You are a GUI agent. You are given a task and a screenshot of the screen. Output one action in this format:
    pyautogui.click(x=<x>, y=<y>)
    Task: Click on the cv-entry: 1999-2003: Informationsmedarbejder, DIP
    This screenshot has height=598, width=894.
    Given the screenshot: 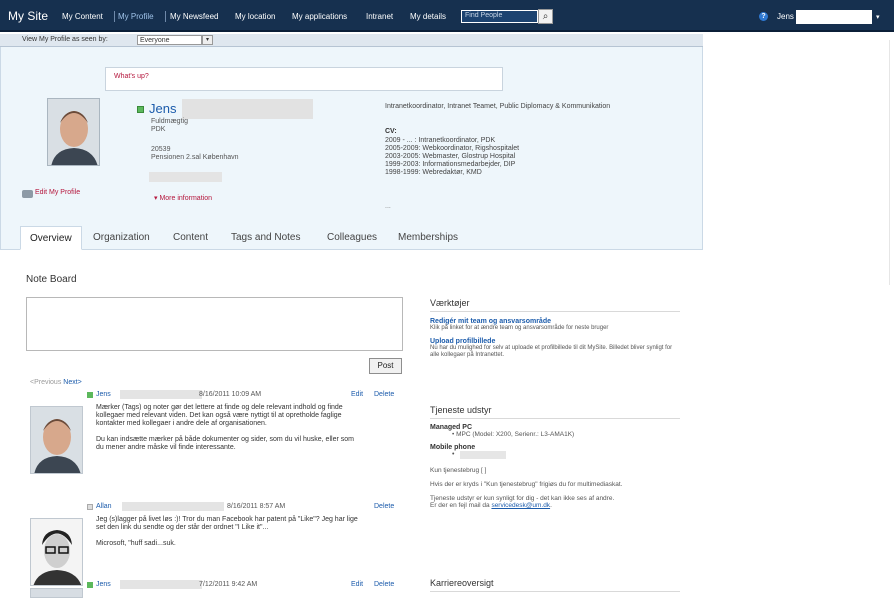 What is the action you would take?
    pyautogui.click(x=450, y=164)
    